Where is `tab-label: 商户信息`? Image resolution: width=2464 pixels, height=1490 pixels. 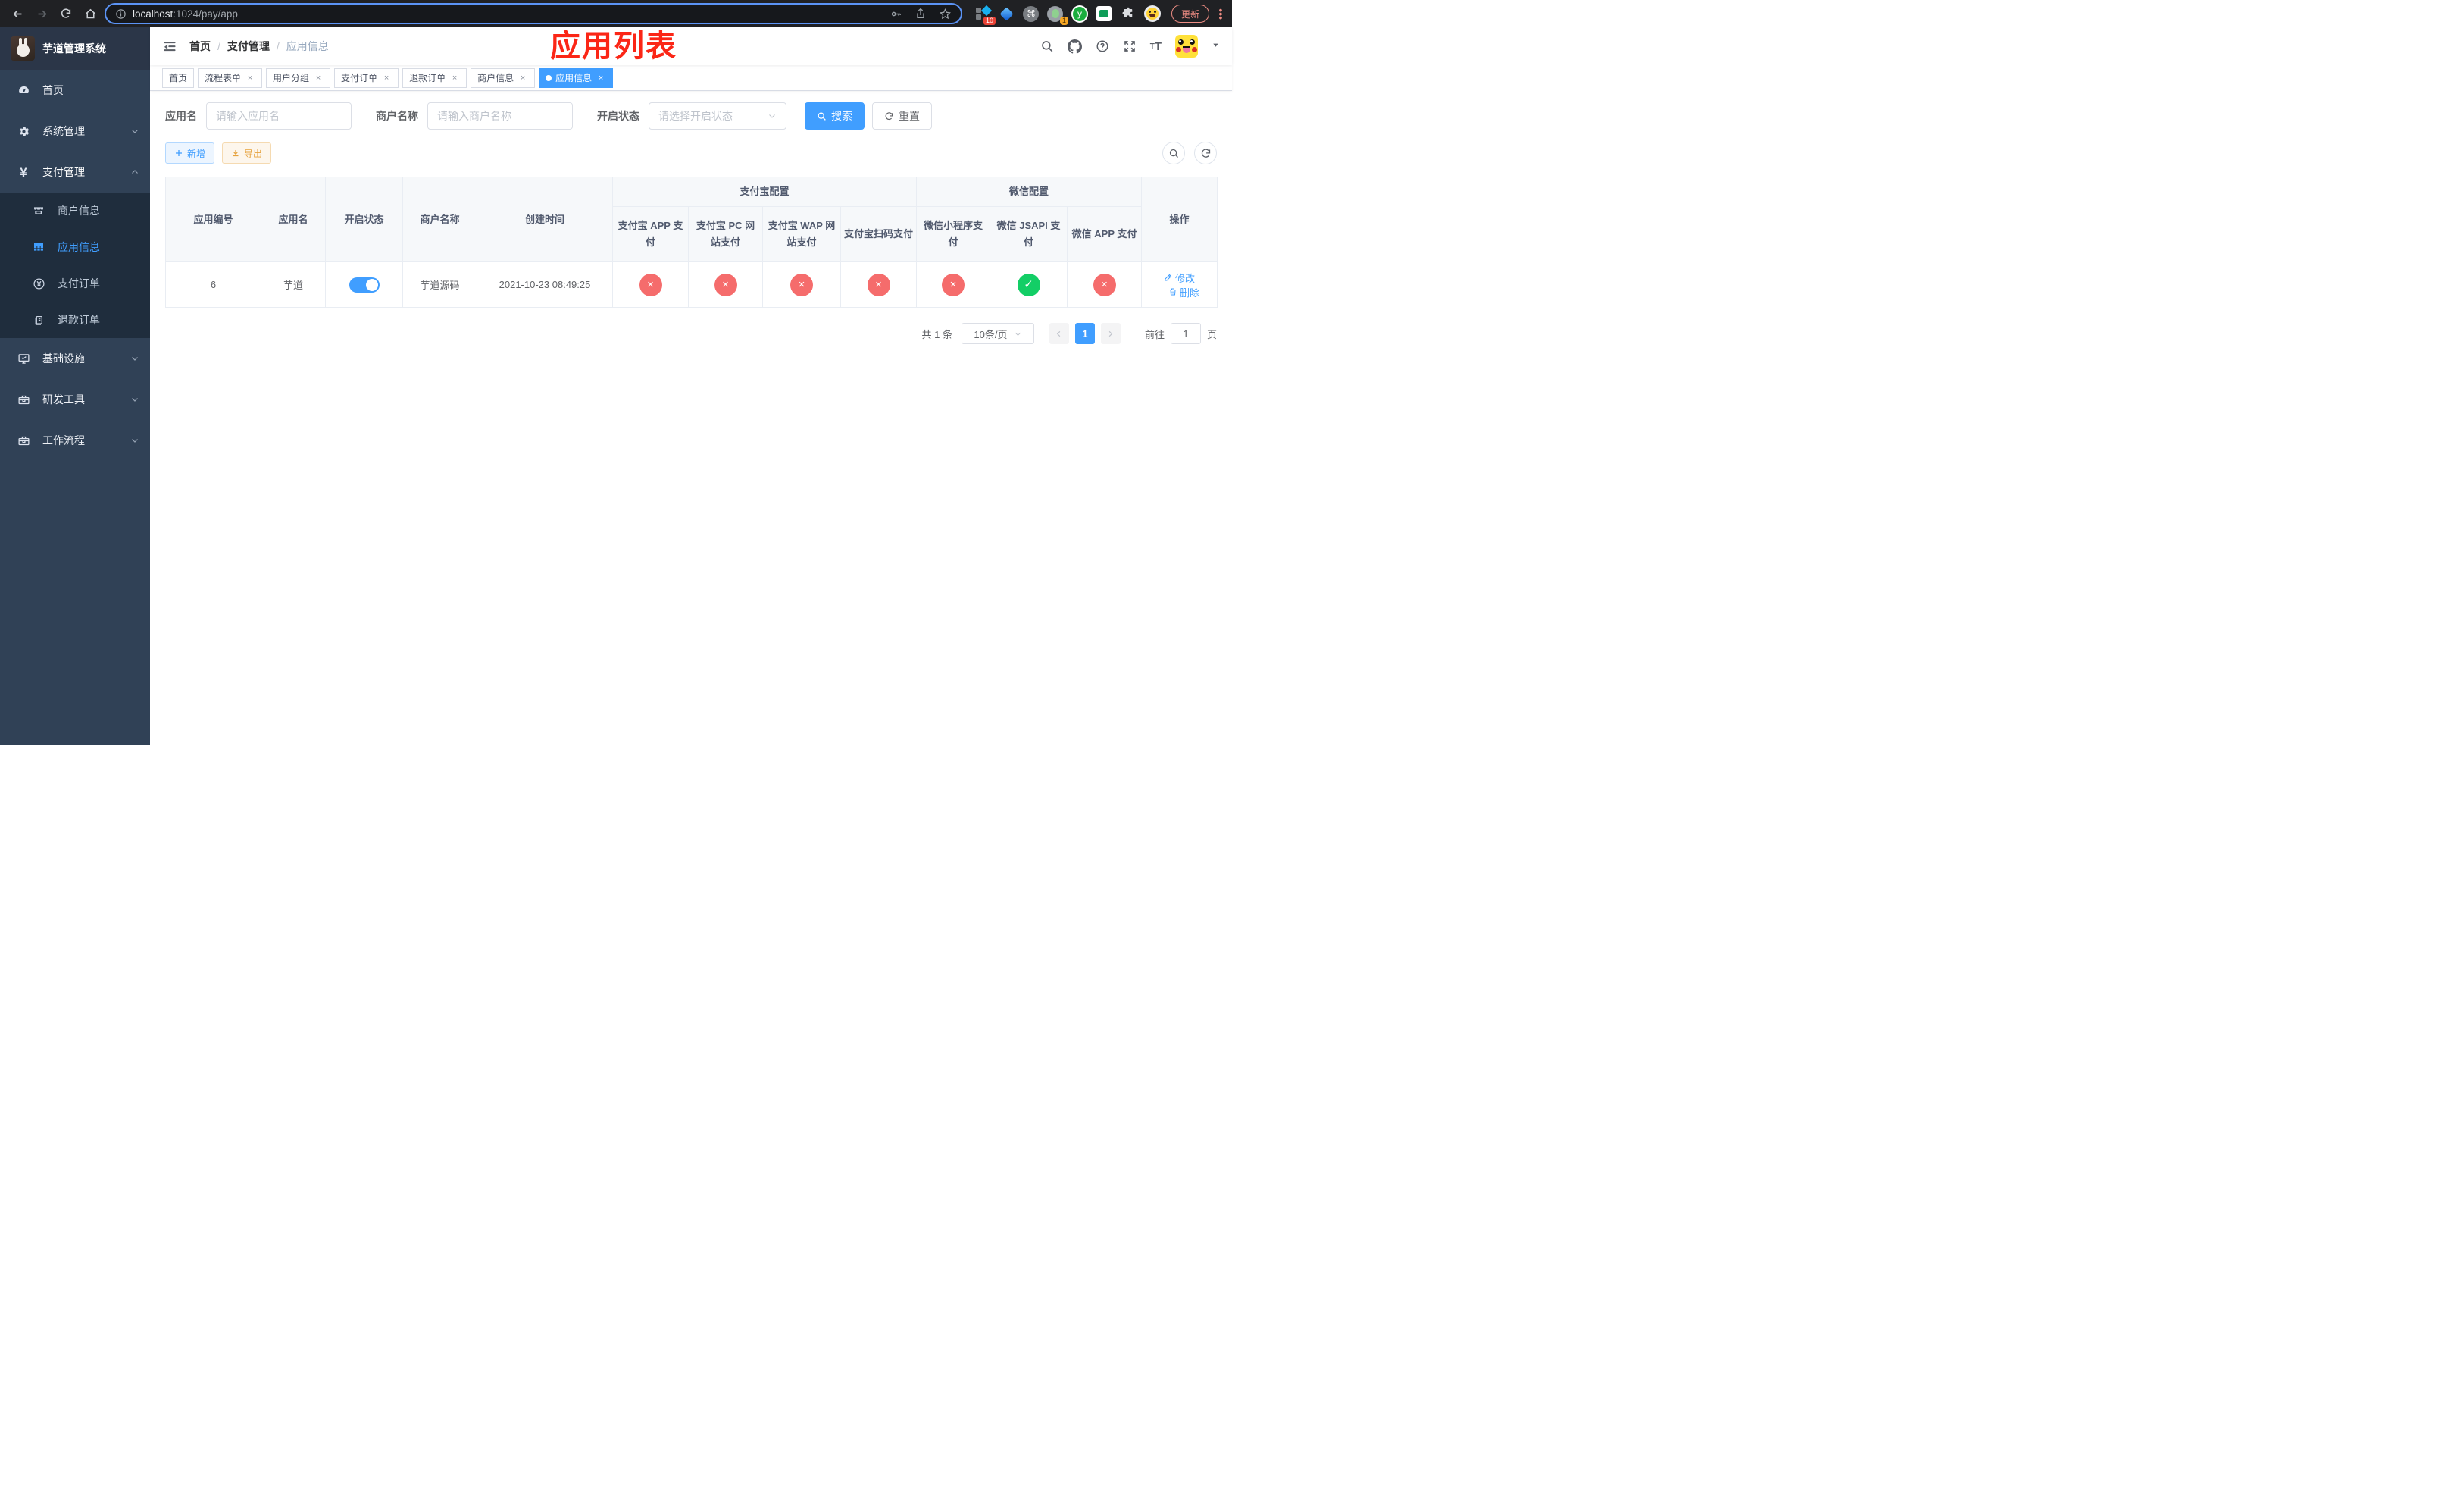 tab-label: 商户信息 is located at coordinates (495, 78).